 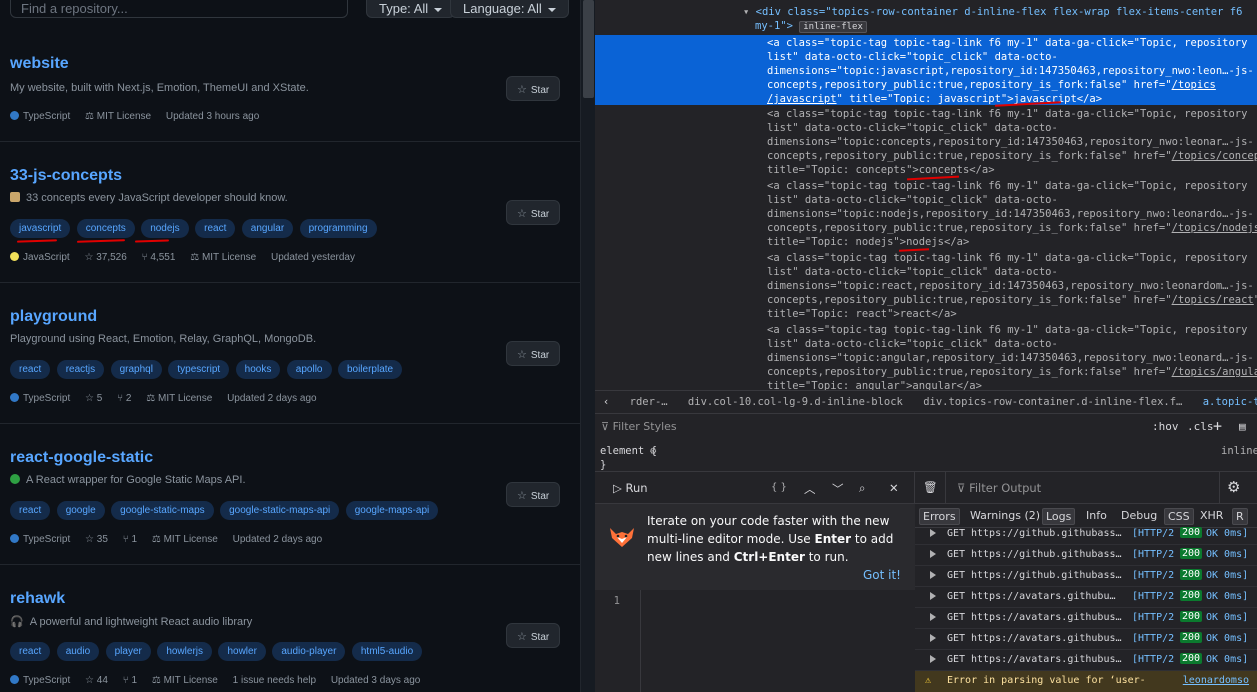 What do you see at coordinates (1139, 515) in the screenshot?
I see `filter-debug: Debug` at bounding box center [1139, 515].